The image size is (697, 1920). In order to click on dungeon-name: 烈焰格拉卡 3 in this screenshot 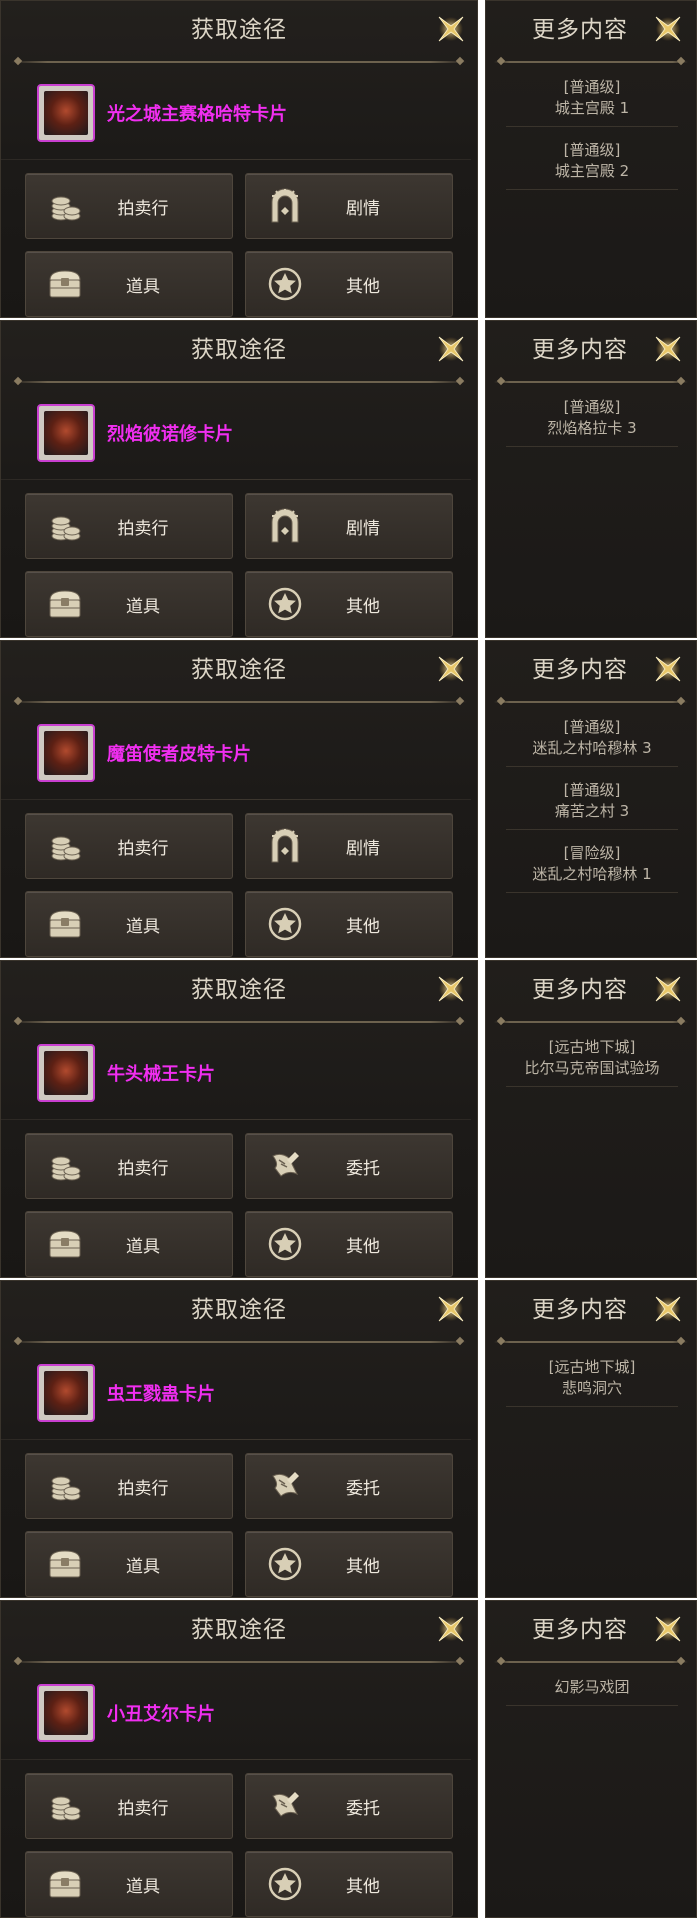, I will do `click(592, 428)`.